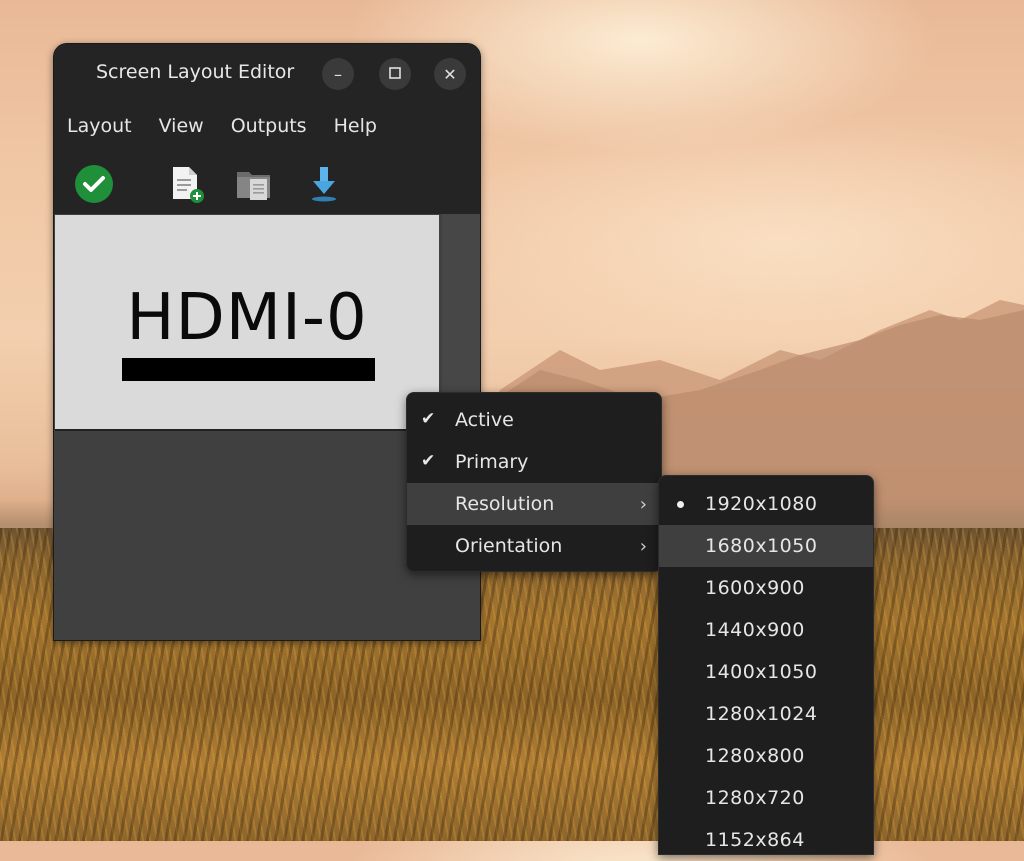 Image resolution: width=1024 pixels, height=861 pixels. I want to click on close-icon: ✕, so click(450, 74).